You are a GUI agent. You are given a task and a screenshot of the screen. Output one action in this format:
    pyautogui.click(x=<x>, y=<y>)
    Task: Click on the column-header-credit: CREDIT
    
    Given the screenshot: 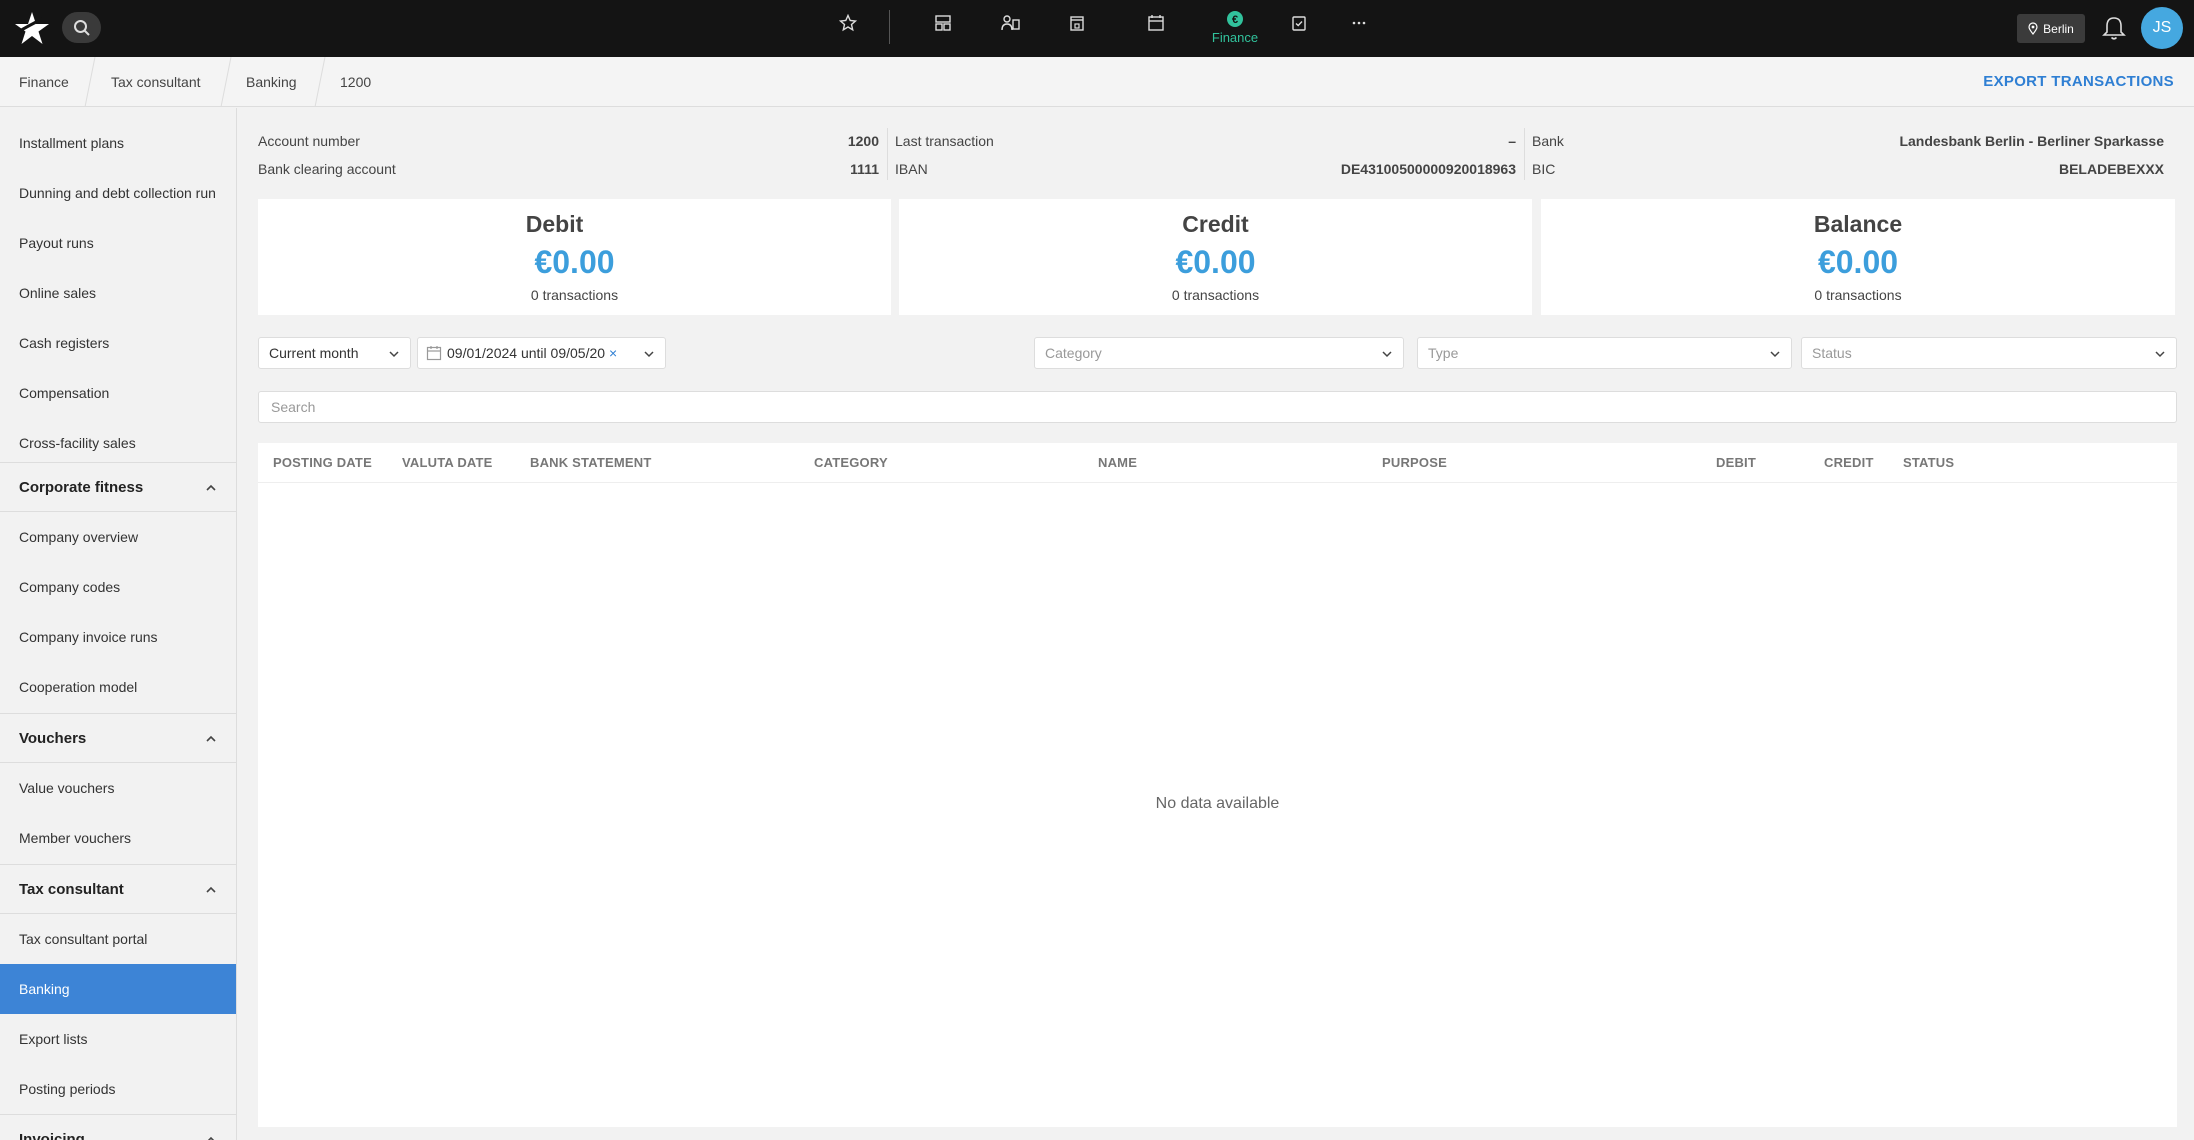 What is the action you would take?
    pyautogui.click(x=1849, y=462)
    